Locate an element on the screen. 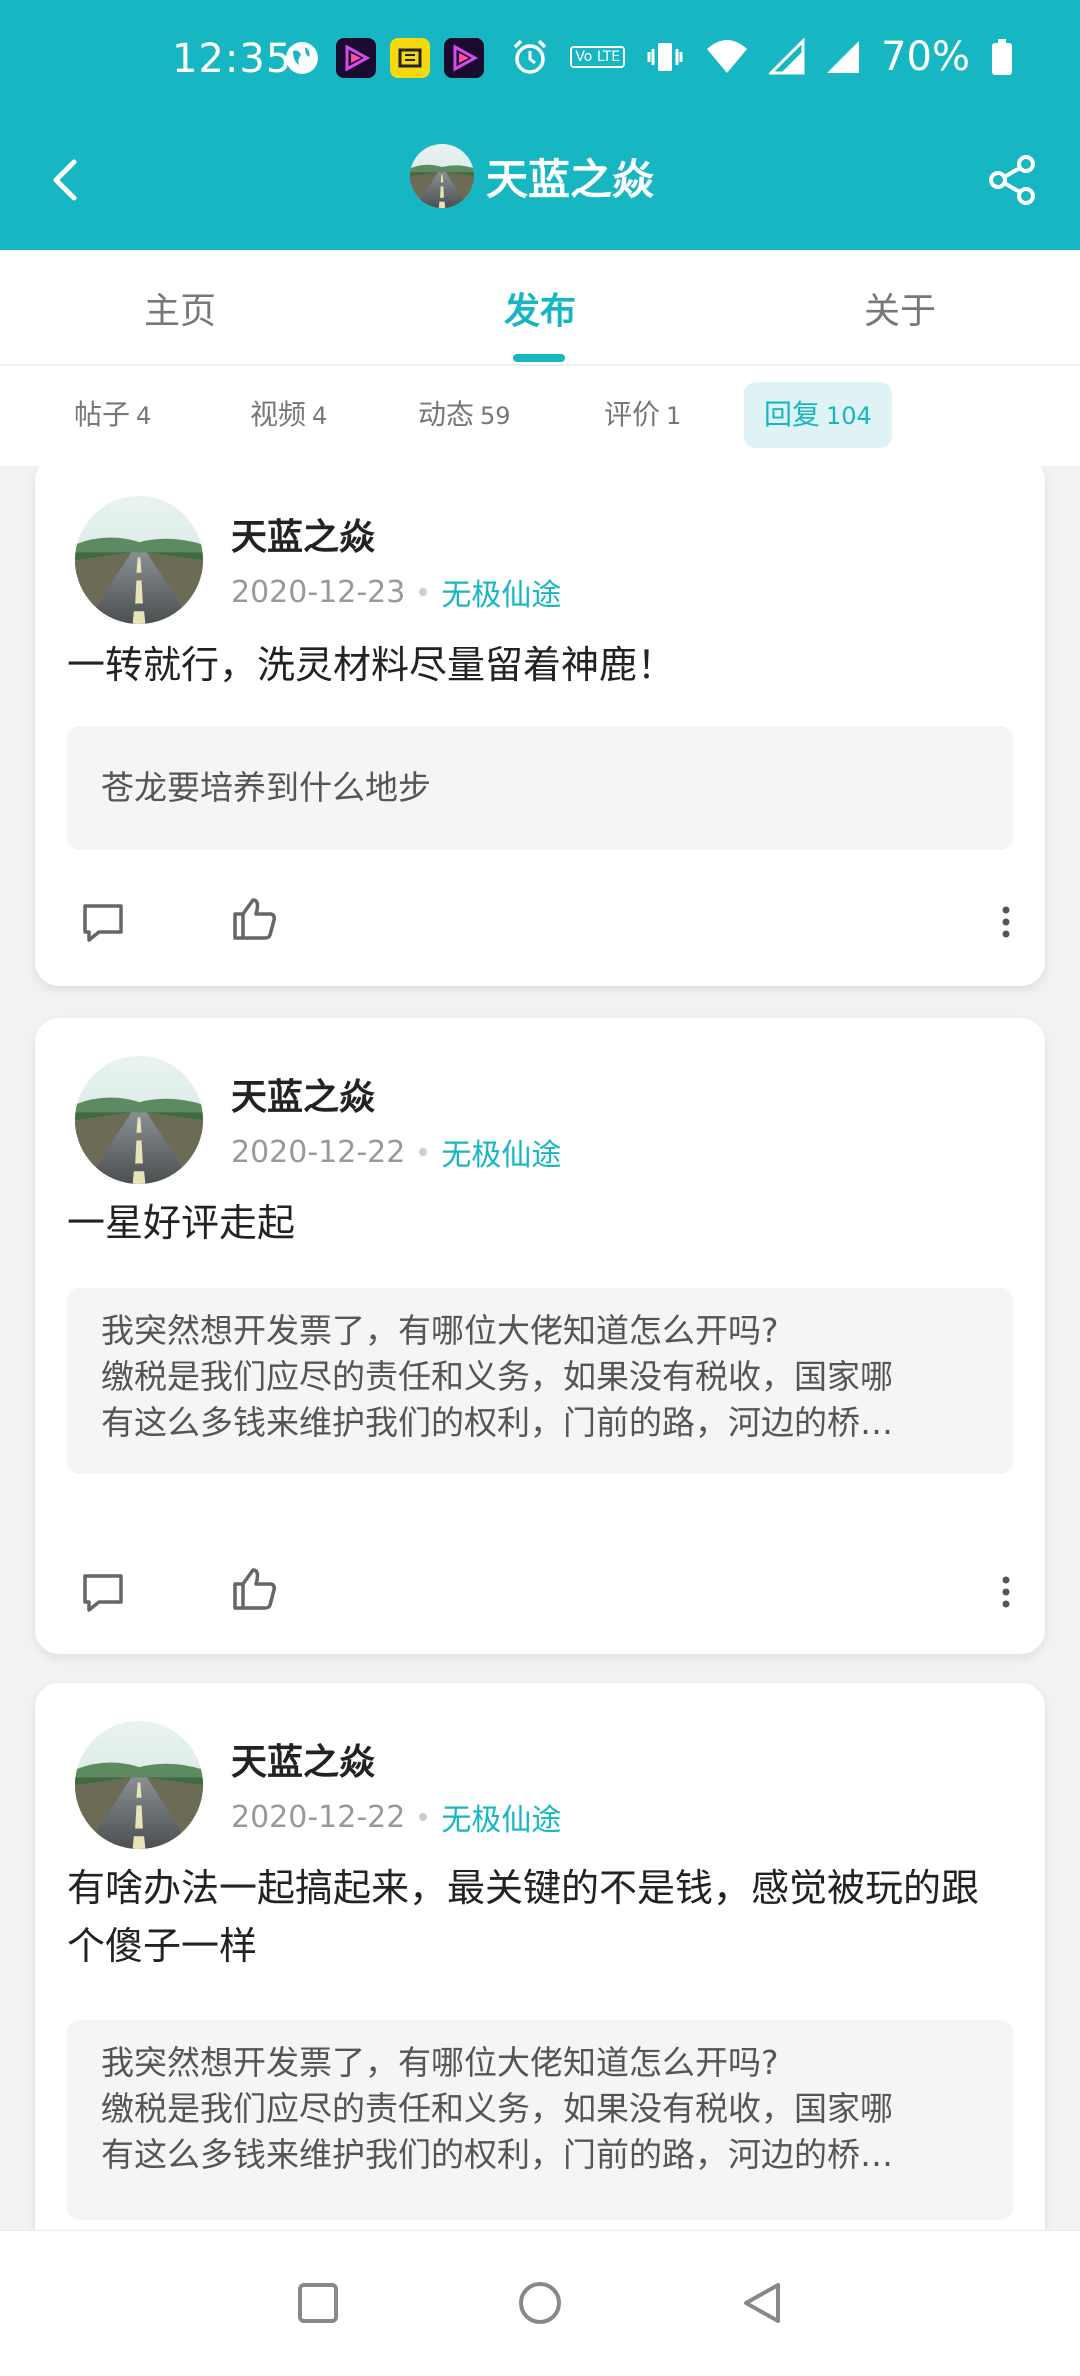 The height and width of the screenshot is (2376, 1080). header-profile: 天蓝之焱 is located at coordinates (532, 176).